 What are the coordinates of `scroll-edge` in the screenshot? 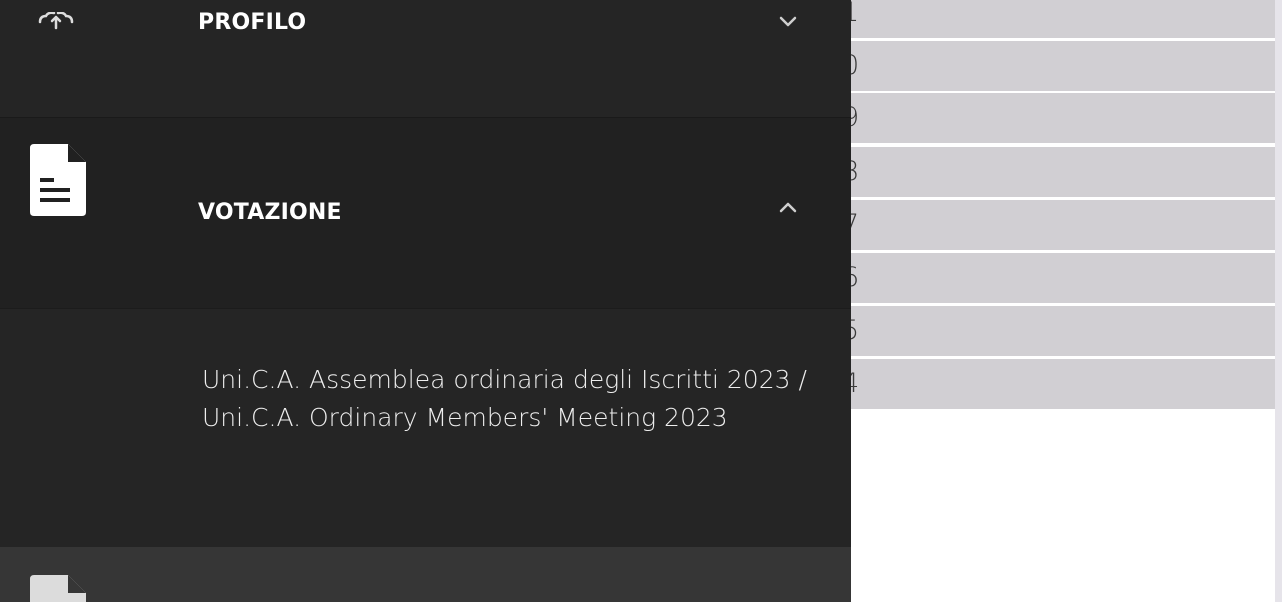 It's located at (1278, 301).